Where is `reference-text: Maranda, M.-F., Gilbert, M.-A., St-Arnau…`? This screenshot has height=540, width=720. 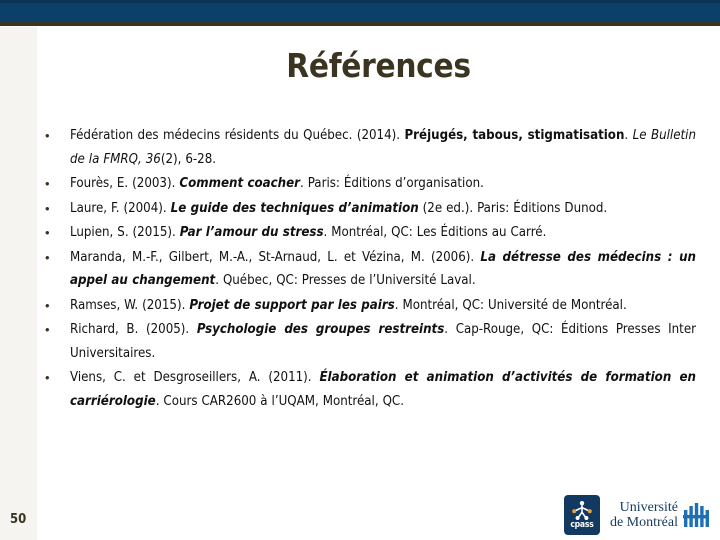 reference-text: Maranda, M.-F., Gilbert, M.-A., St-Arnau… is located at coordinates (383, 269).